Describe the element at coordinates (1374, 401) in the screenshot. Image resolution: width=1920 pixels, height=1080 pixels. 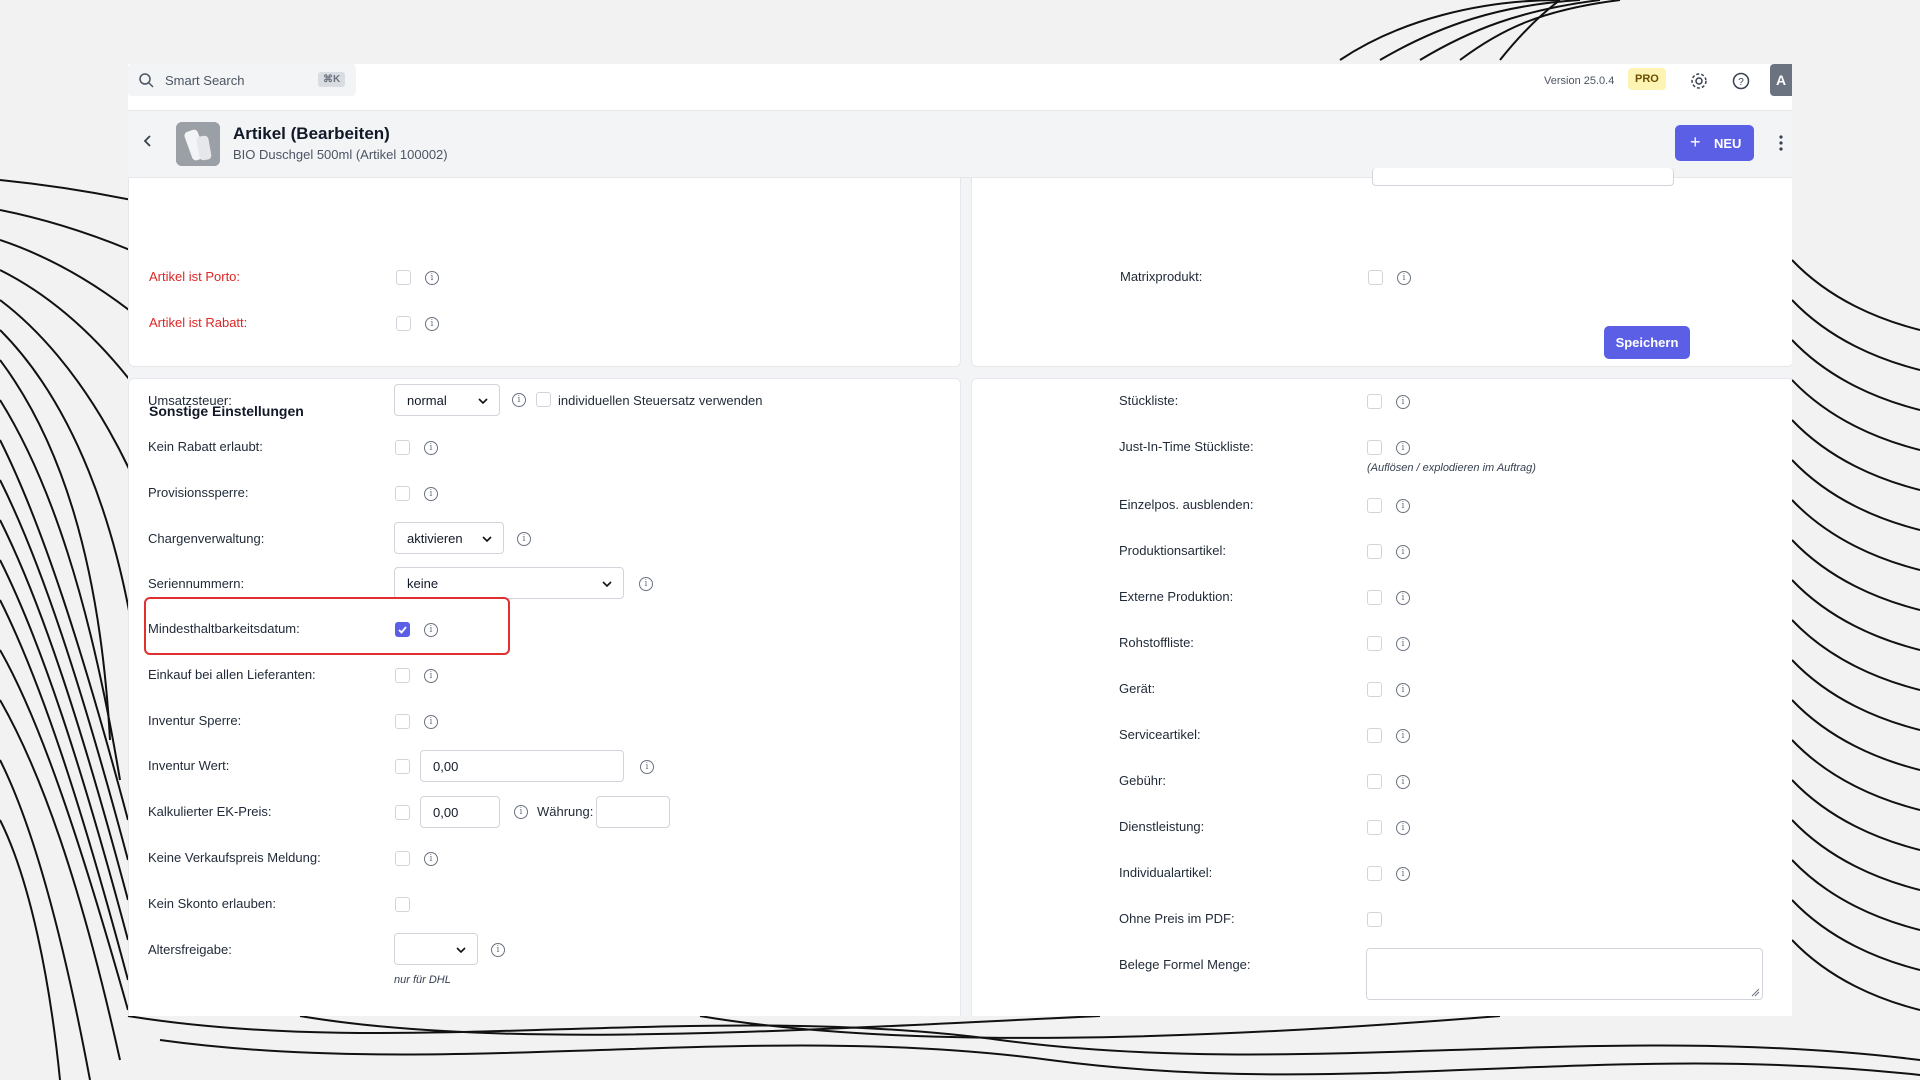
I see `checkbox-stueckliste` at that location.